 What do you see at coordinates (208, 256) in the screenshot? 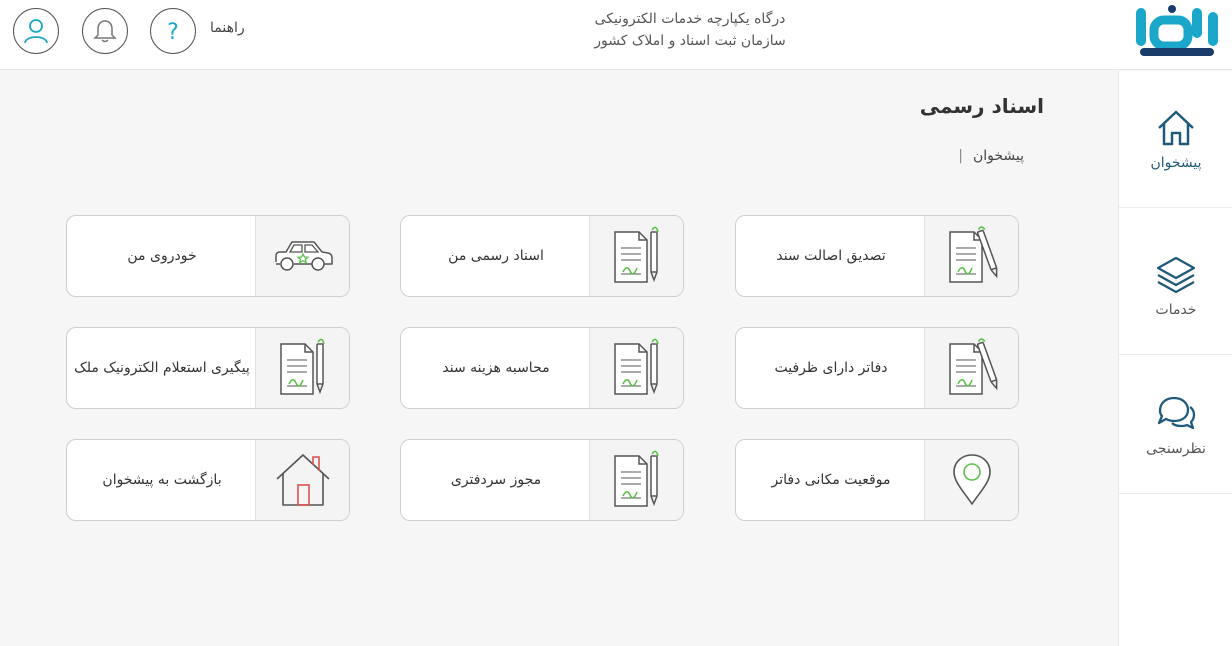
I see `card-my-car: خودروی من` at bounding box center [208, 256].